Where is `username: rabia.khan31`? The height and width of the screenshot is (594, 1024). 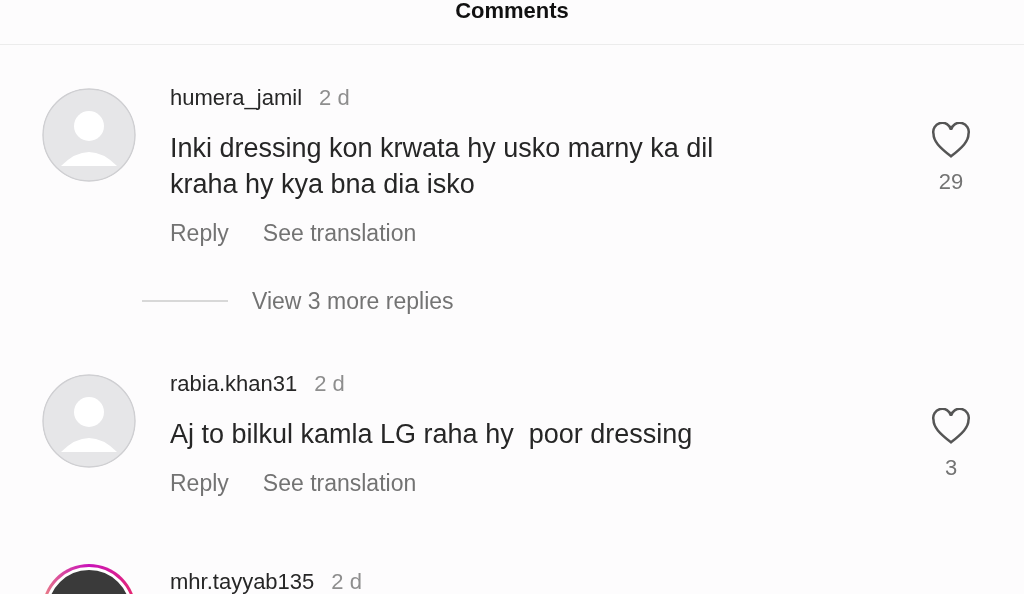 username: rabia.khan31 is located at coordinates (234, 384).